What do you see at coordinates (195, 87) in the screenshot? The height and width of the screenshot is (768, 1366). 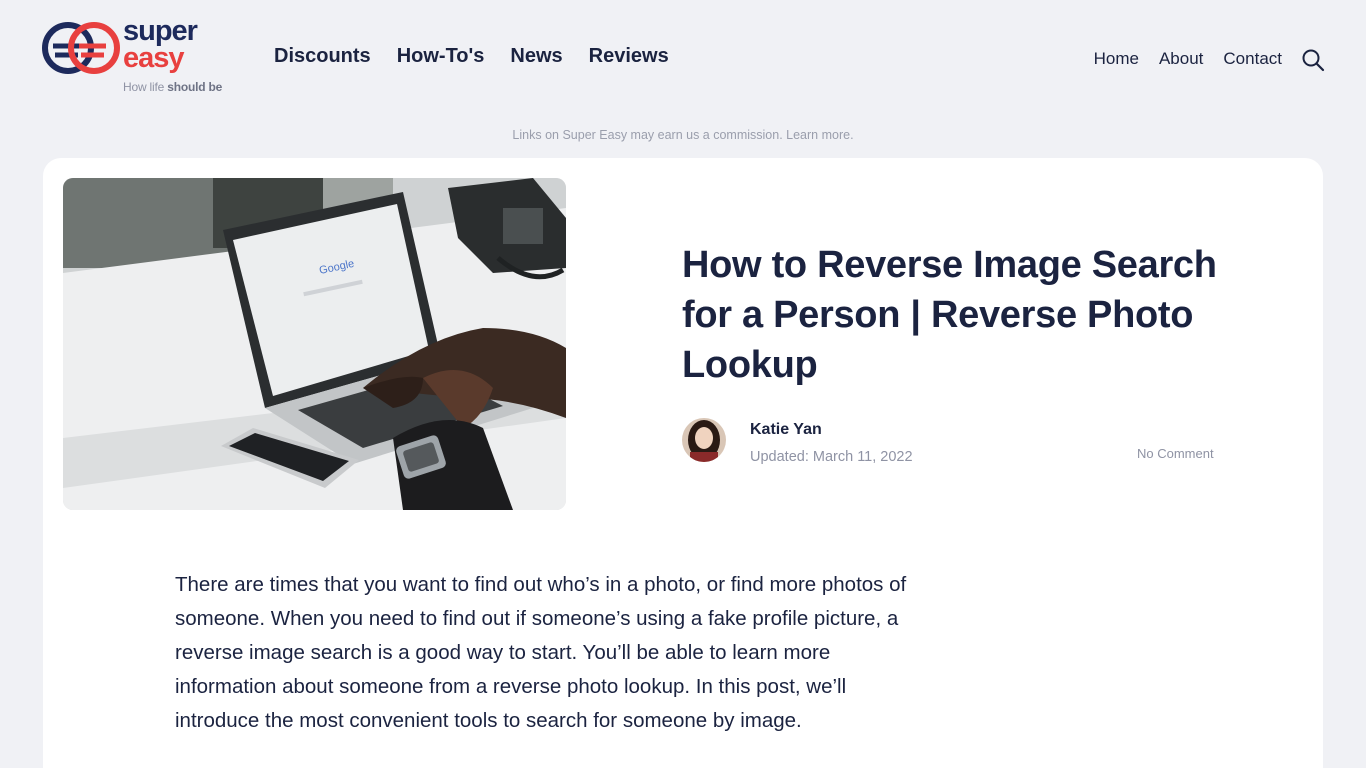 I see `tagline-bold: should be` at bounding box center [195, 87].